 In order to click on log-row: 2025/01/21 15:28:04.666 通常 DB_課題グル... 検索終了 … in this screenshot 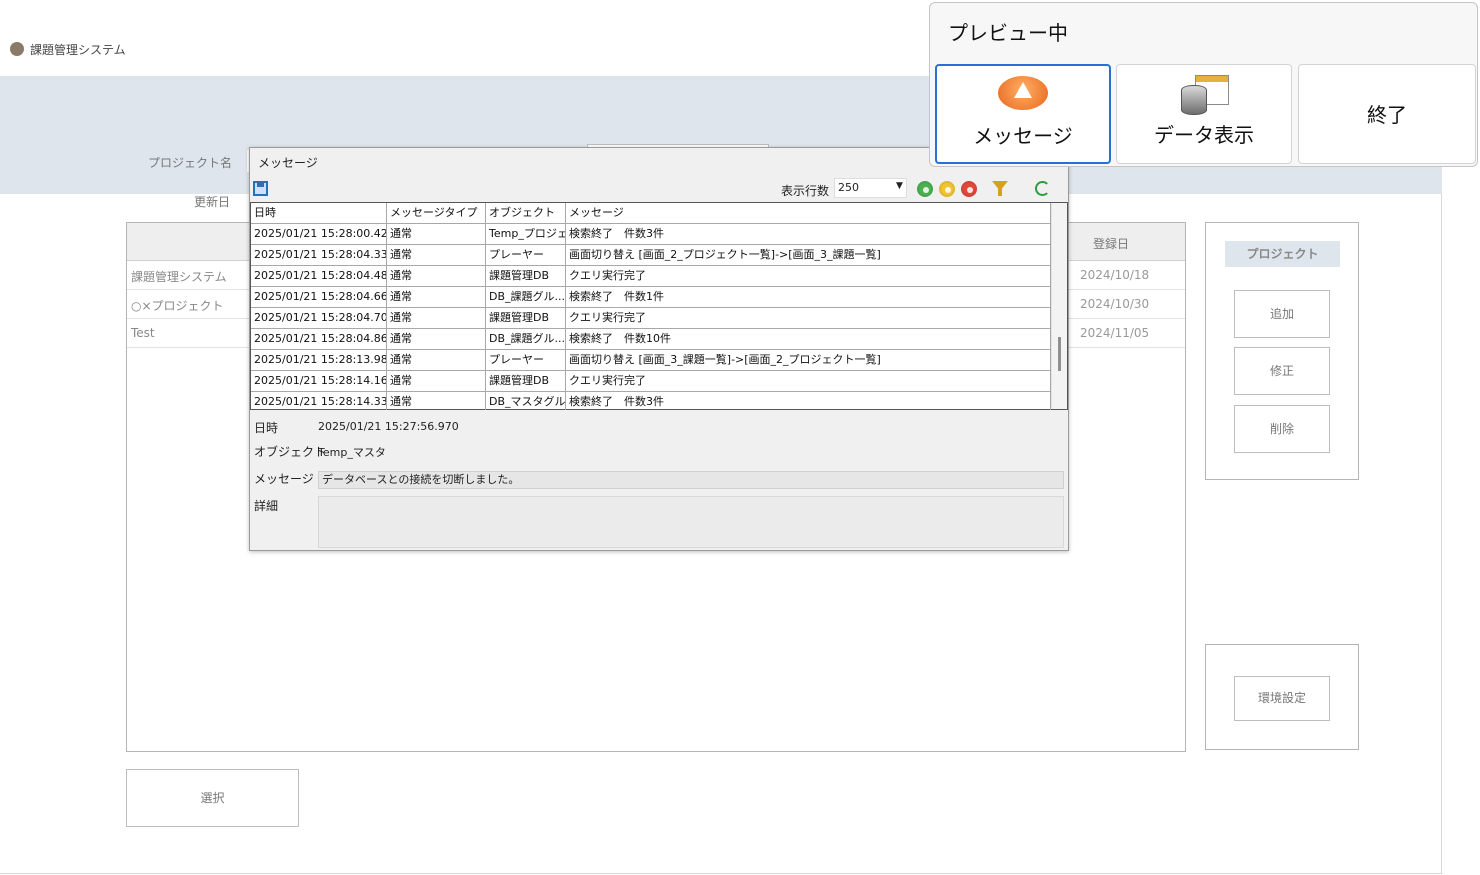, I will do `click(651, 297)`.